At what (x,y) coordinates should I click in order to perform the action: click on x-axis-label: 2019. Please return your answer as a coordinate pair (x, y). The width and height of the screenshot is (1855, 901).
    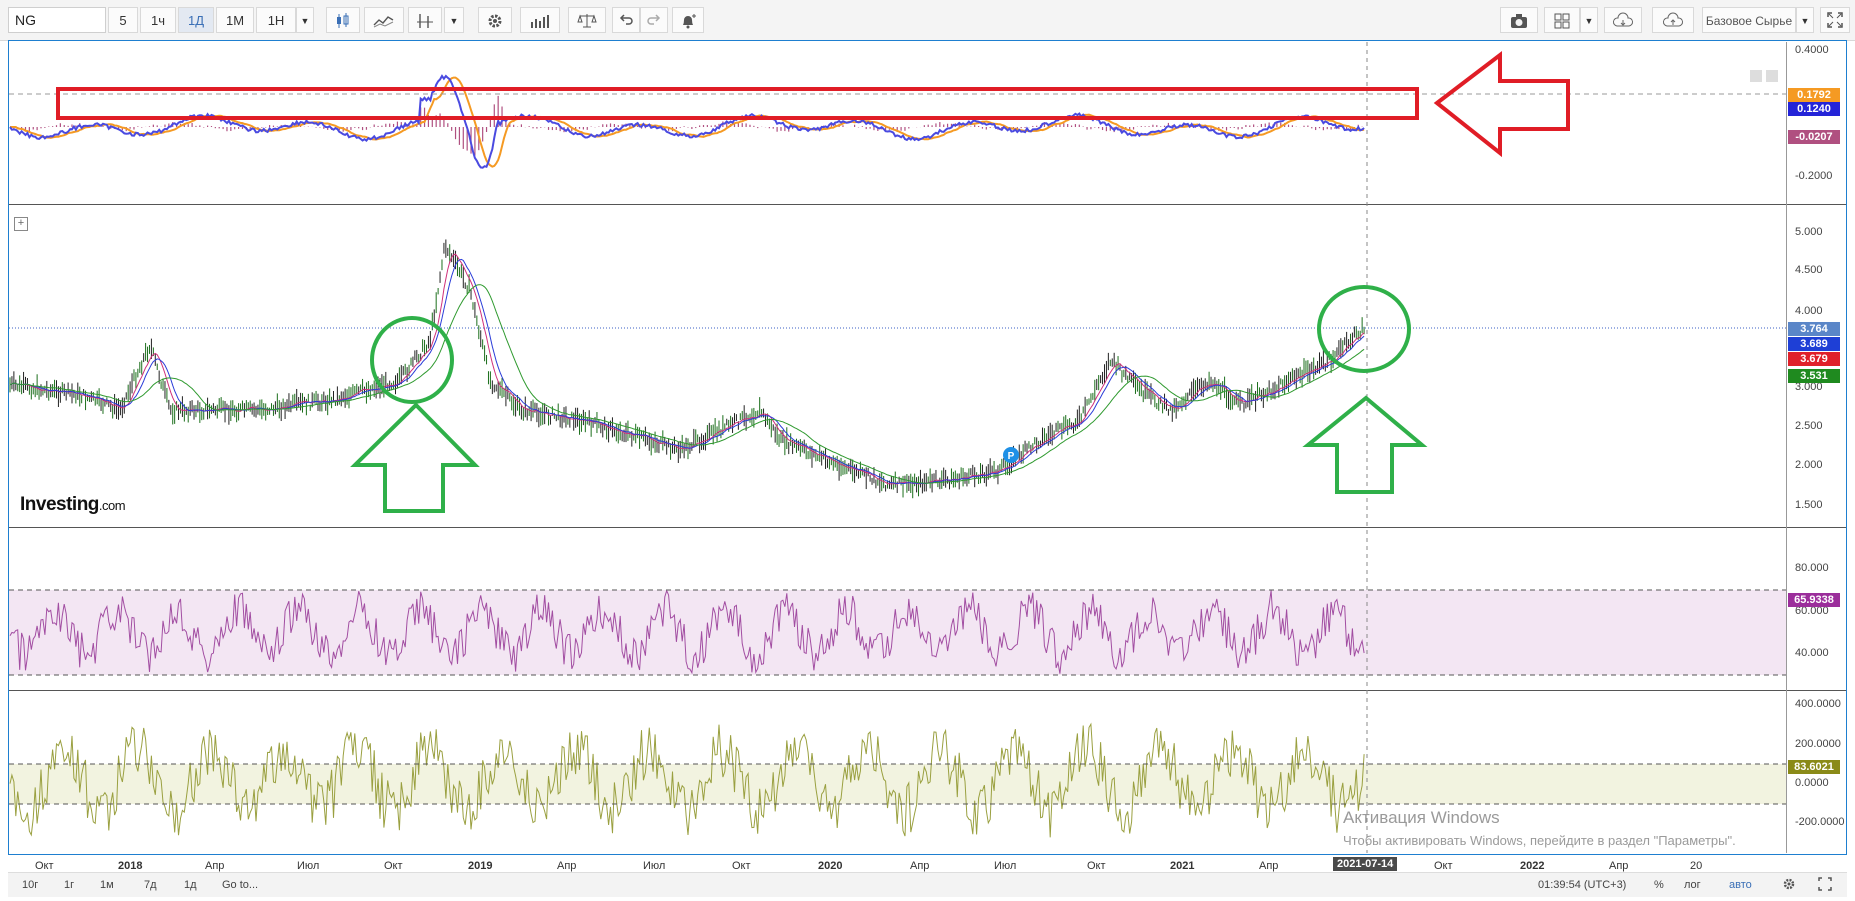
    Looking at the image, I should click on (480, 866).